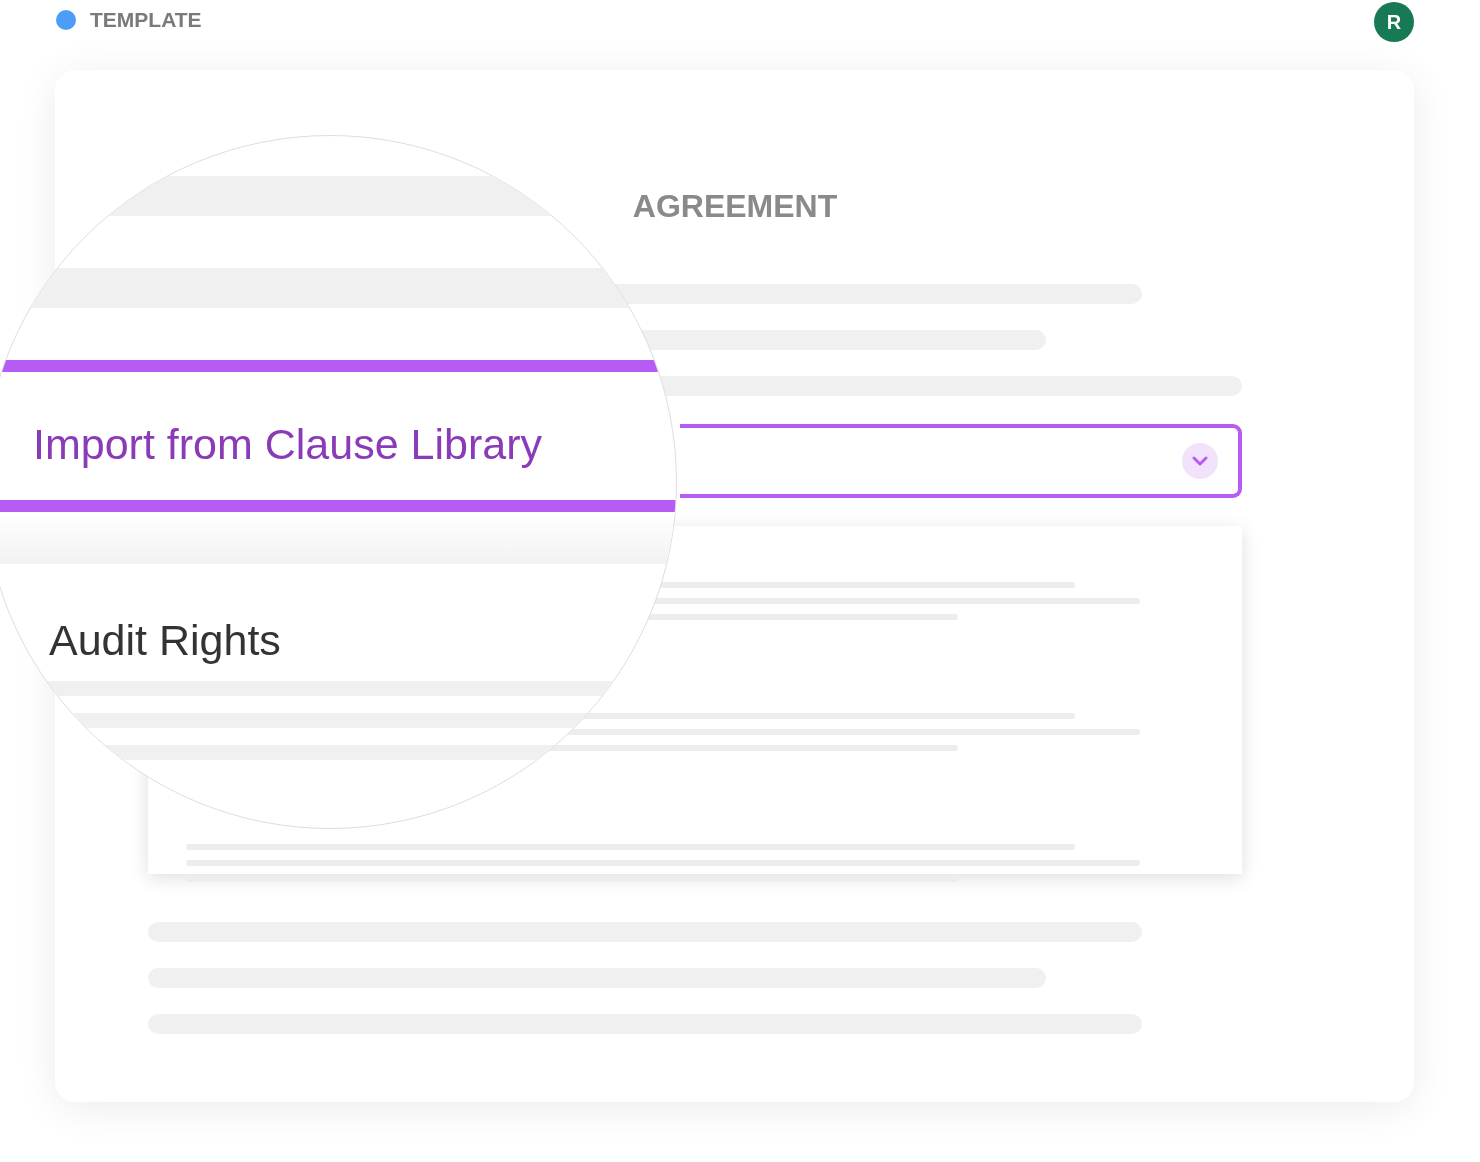 The image size is (1480, 1162). I want to click on user-avatar: R, so click(1394, 22).